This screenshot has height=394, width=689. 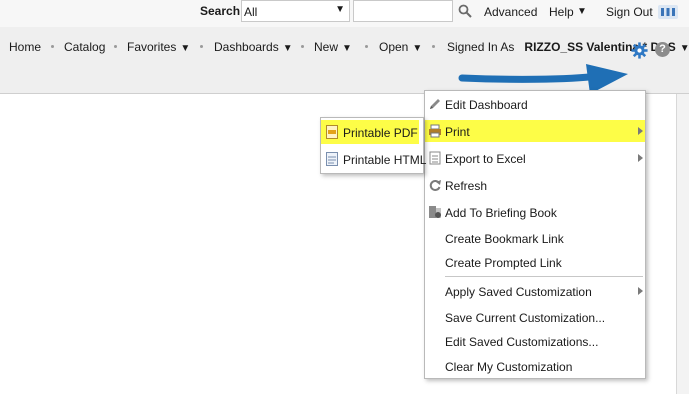 What do you see at coordinates (682, 244) in the screenshot?
I see `scrollbar` at bounding box center [682, 244].